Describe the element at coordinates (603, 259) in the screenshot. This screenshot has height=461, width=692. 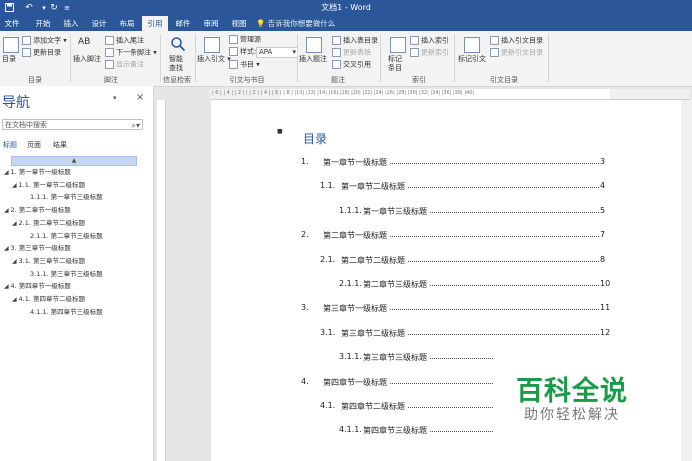
I see `toc-entry-page-number: 8` at that location.